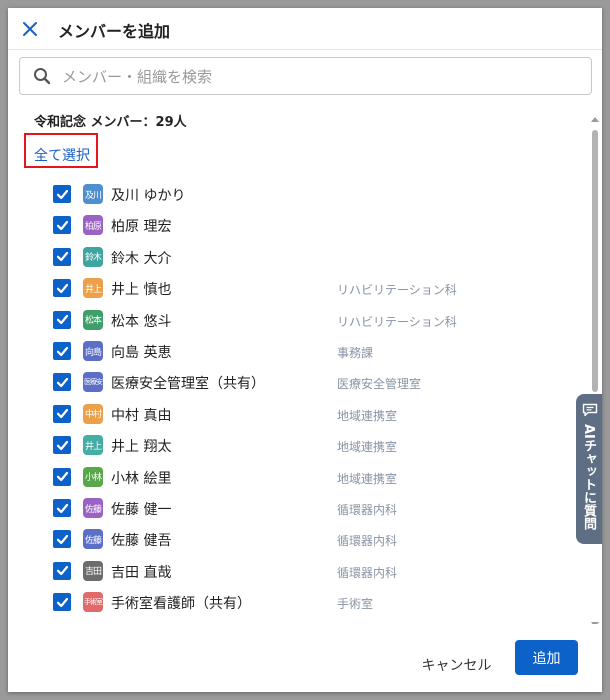  What do you see at coordinates (305, 29) in the screenshot?
I see `dialog-header: メンバーを追加` at bounding box center [305, 29].